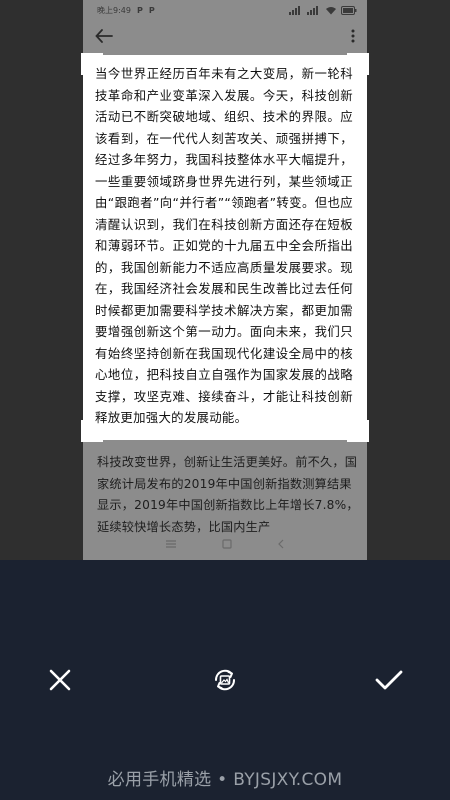 This screenshot has width=450, height=800. Describe the element at coordinates (225, 10) in the screenshot. I see `captured-status-bar: 晚上9:49 P P` at that location.